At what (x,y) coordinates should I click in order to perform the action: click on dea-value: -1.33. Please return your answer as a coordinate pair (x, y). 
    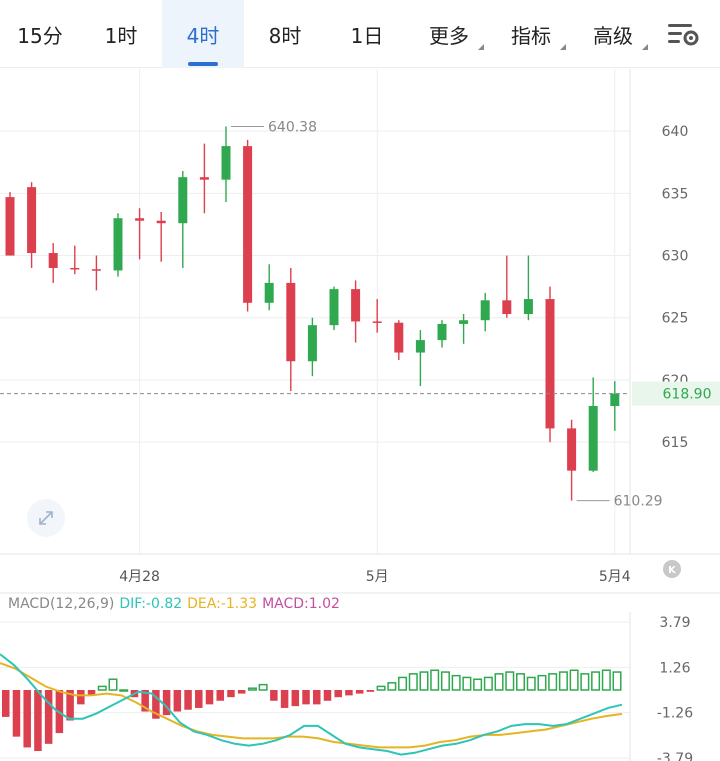
    Looking at the image, I should click on (239, 604).